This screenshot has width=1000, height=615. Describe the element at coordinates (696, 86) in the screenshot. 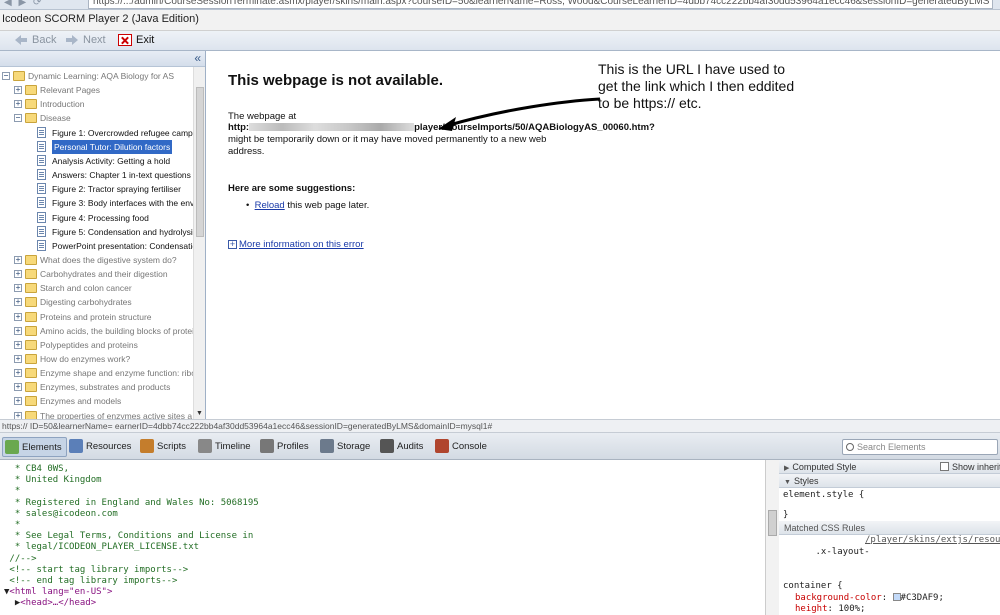

I see `annotation-line: get the link which I then eddited` at that location.